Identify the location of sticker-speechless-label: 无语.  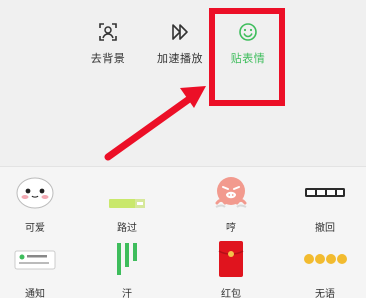
(325, 293).